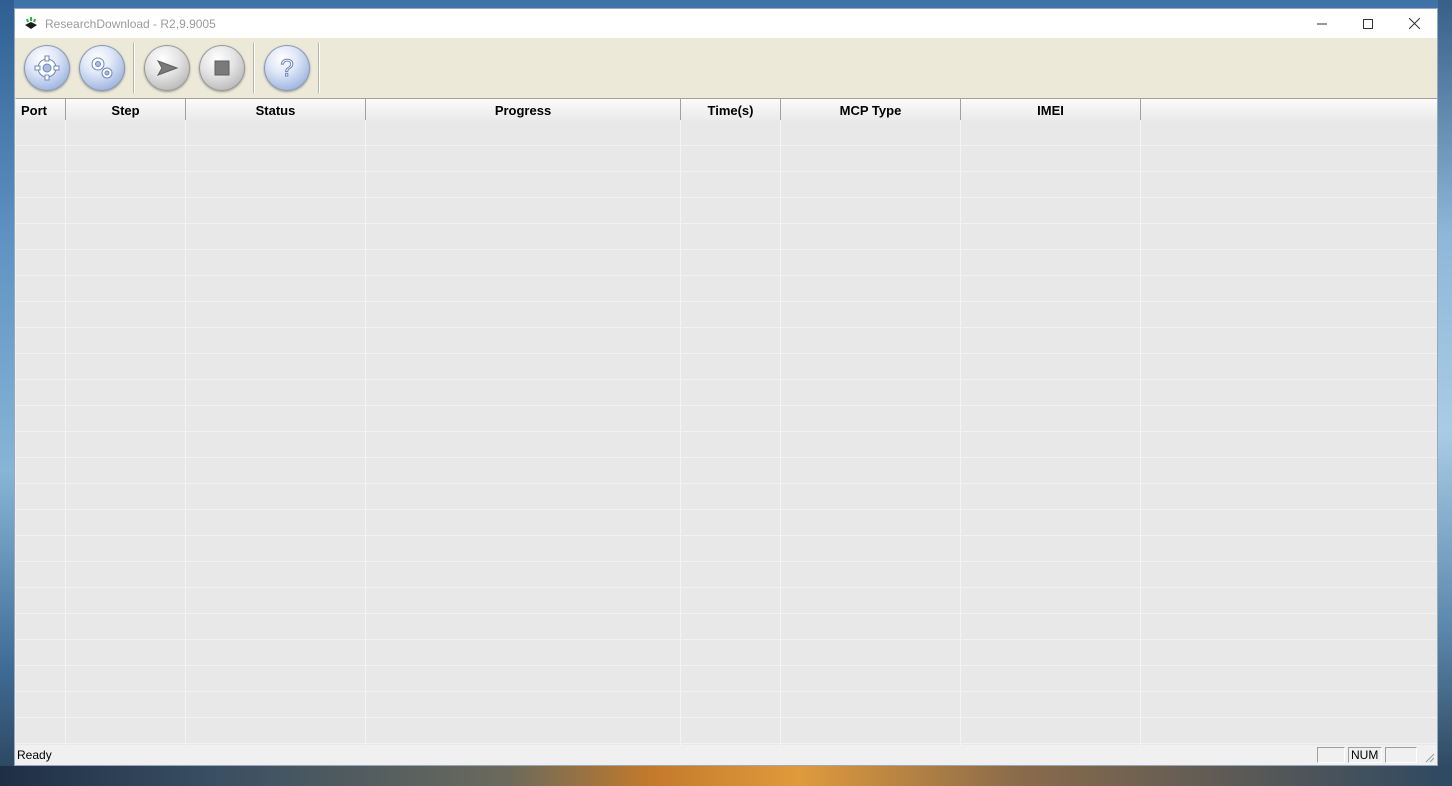 The height and width of the screenshot is (786, 1452). I want to click on settings-button, so click(102, 68).